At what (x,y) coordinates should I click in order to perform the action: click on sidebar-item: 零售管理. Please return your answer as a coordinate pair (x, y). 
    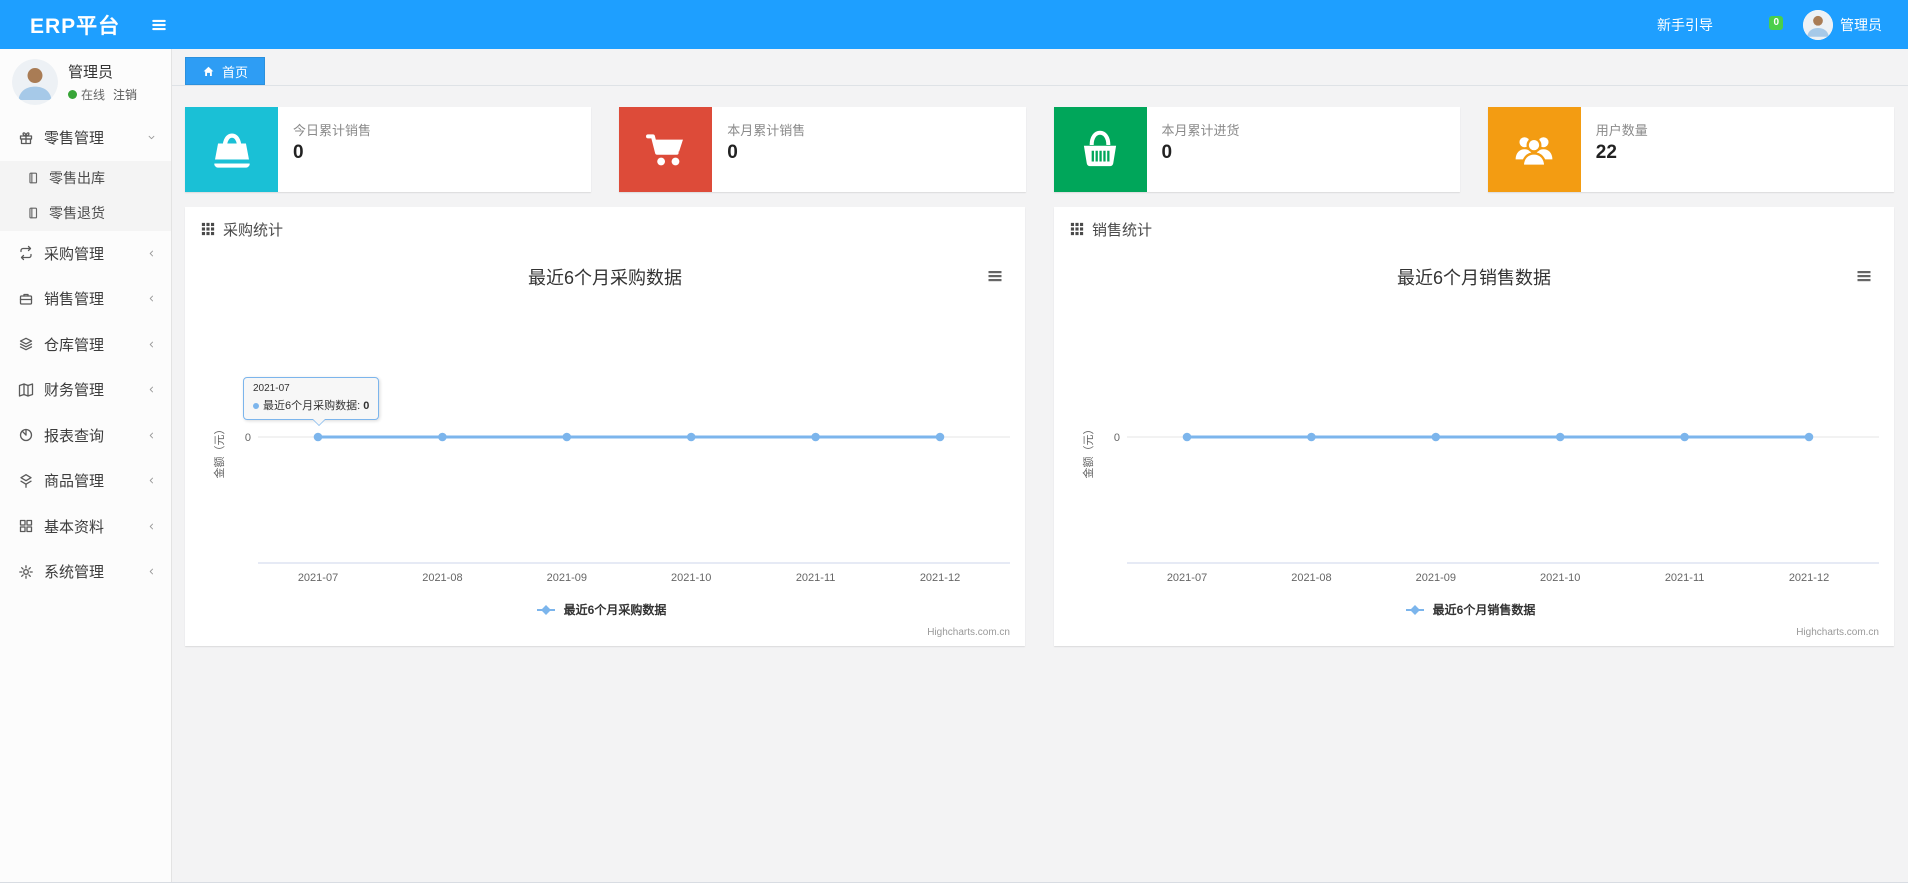
    Looking at the image, I should click on (85, 138).